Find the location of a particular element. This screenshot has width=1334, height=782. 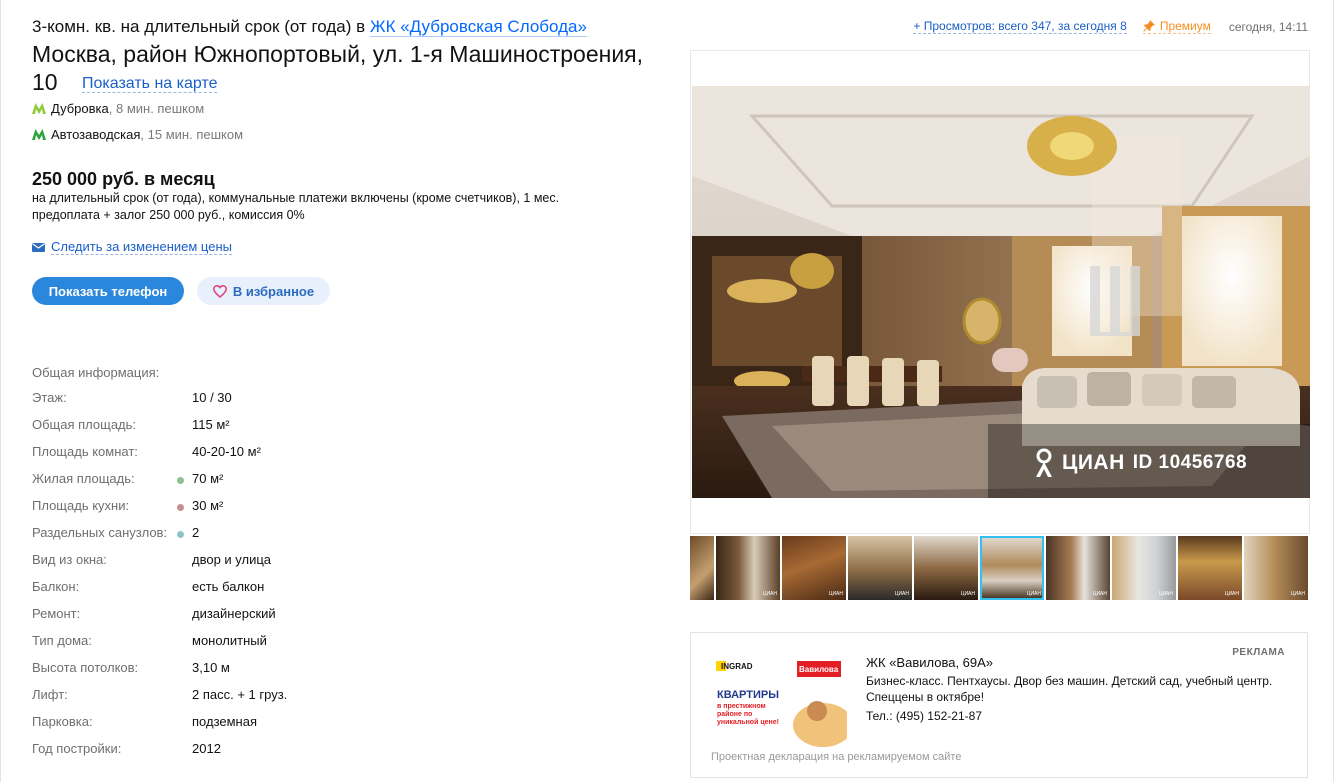

info-value: двор и улица is located at coordinates (232, 559).